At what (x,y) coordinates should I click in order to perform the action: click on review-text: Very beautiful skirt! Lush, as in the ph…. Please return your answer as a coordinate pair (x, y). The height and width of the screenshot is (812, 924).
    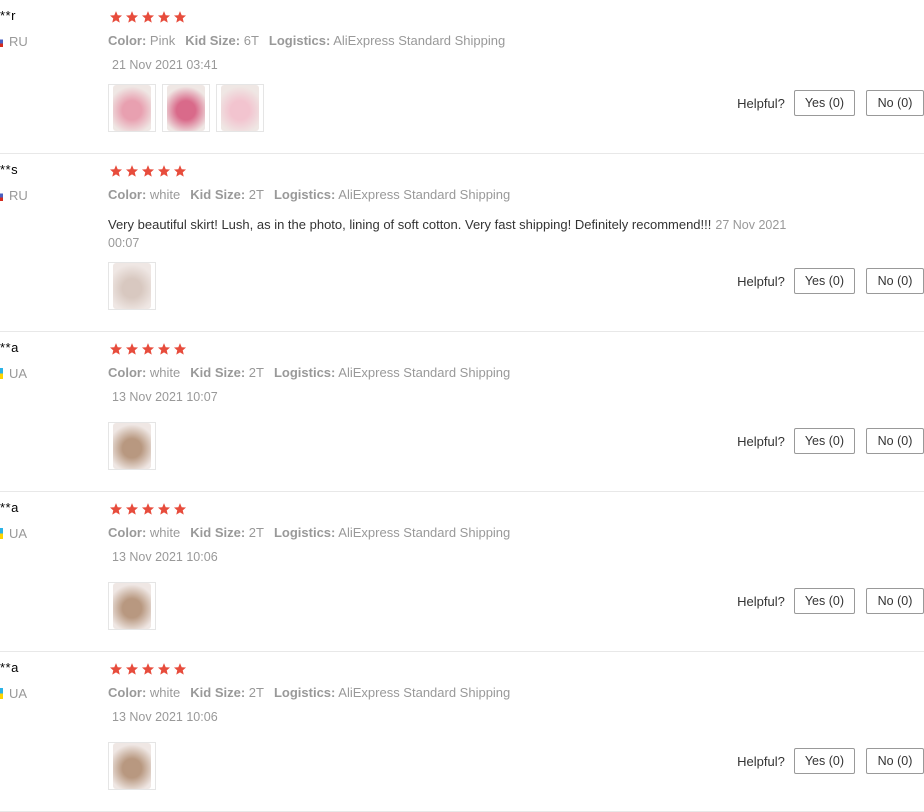
    Looking at the image, I should click on (458, 234).